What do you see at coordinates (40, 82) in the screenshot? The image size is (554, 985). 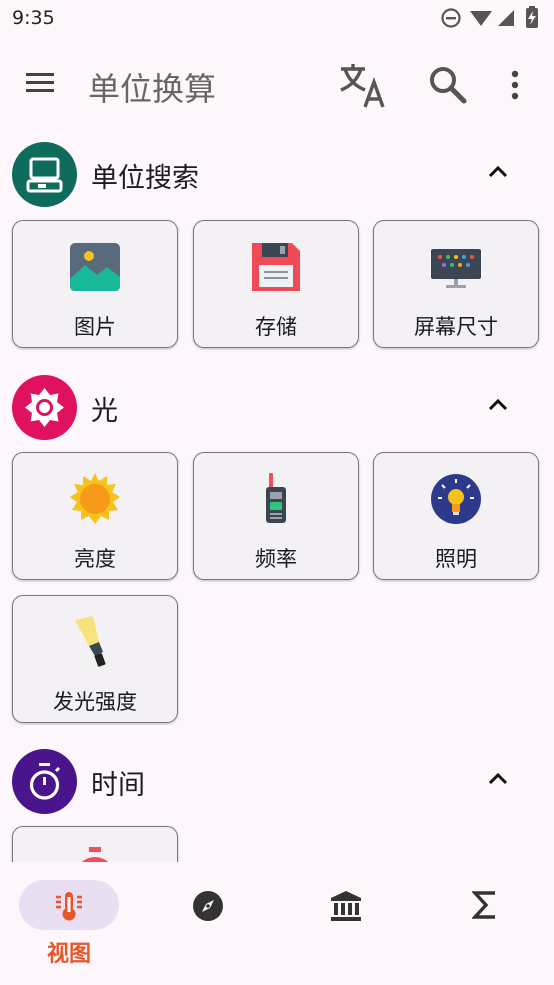 I see `menu-icon` at bounding box center [40, 82].